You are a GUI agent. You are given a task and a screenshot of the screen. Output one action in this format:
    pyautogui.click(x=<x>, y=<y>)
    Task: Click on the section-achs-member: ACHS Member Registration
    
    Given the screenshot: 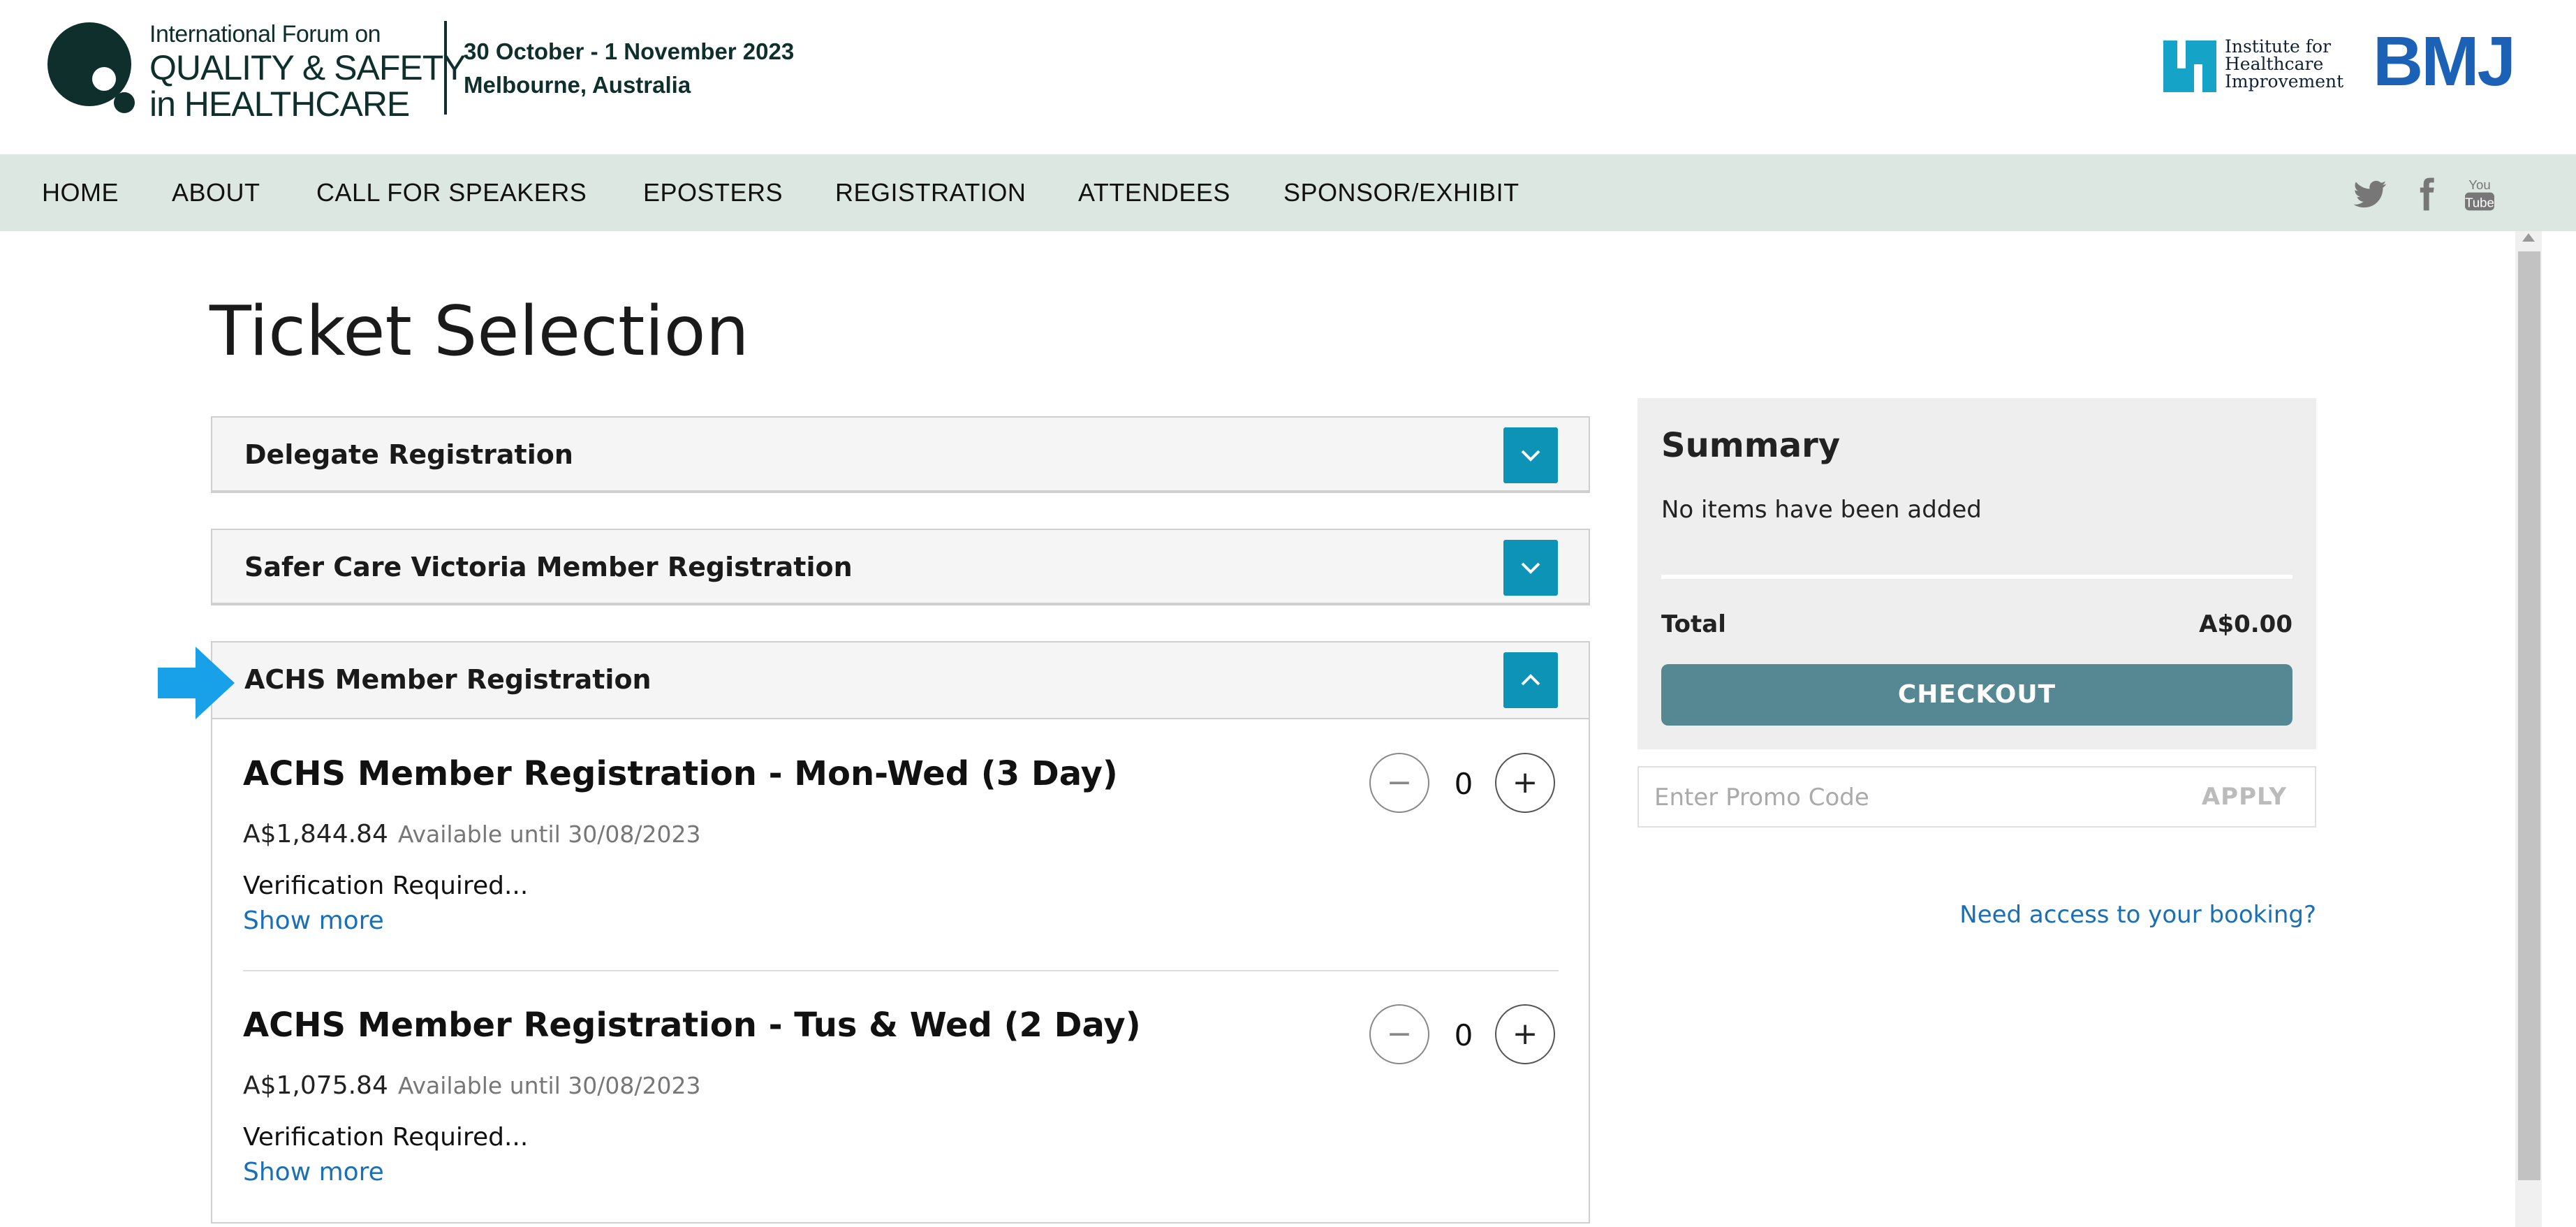 What is the action you would take?
    pyautogui.click(x=901, y=680)
    